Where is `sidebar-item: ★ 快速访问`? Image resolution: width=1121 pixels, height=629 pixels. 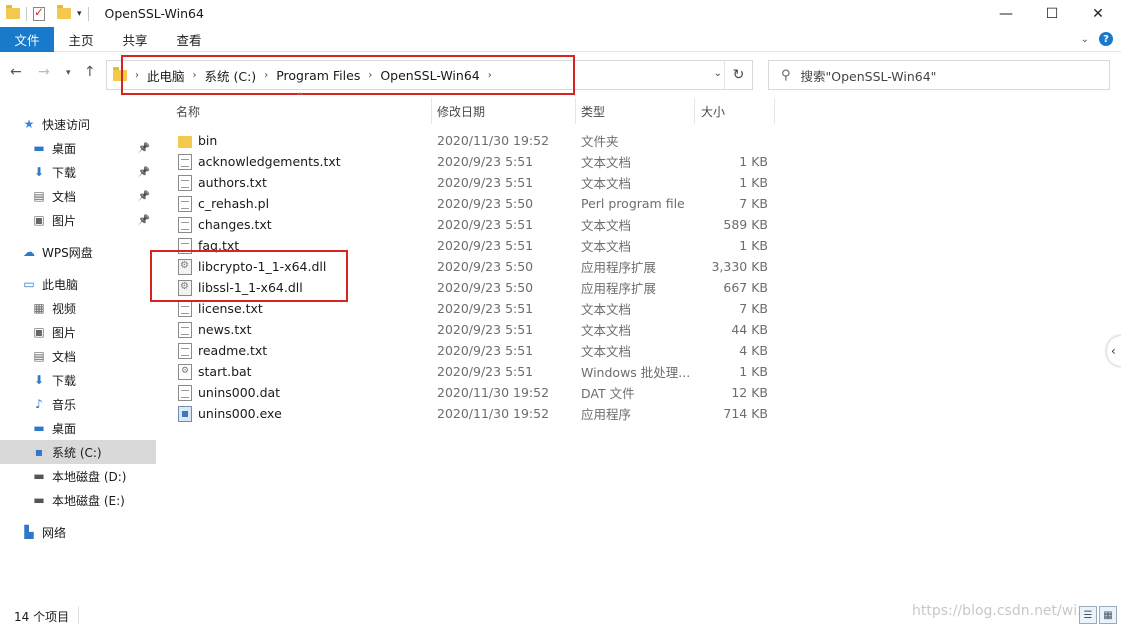
sidebar-item: ★ 快速访问 is located at coordinates (78, 124).